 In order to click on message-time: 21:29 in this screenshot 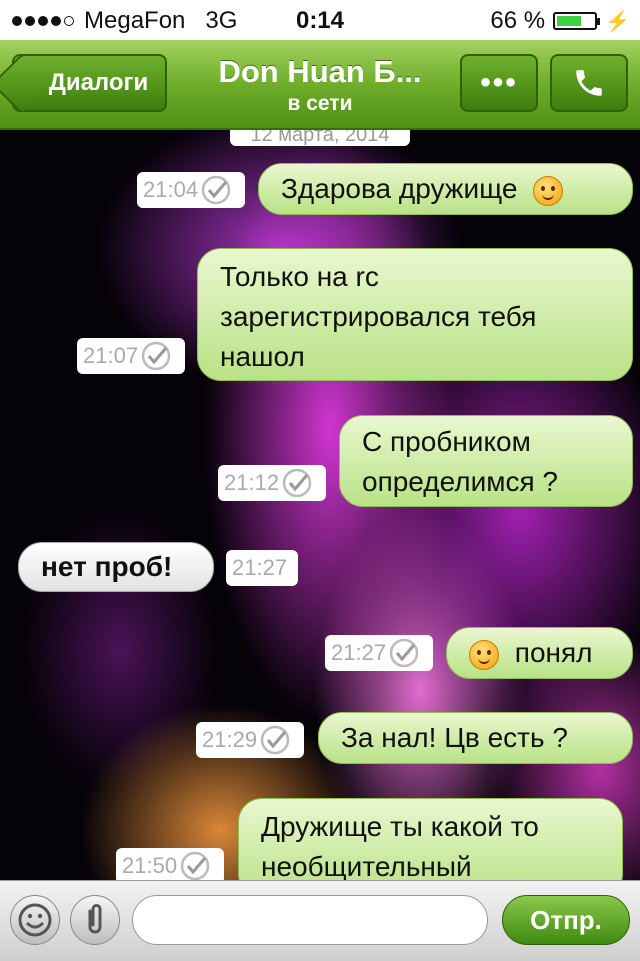, I will do `click(250, 740)`.